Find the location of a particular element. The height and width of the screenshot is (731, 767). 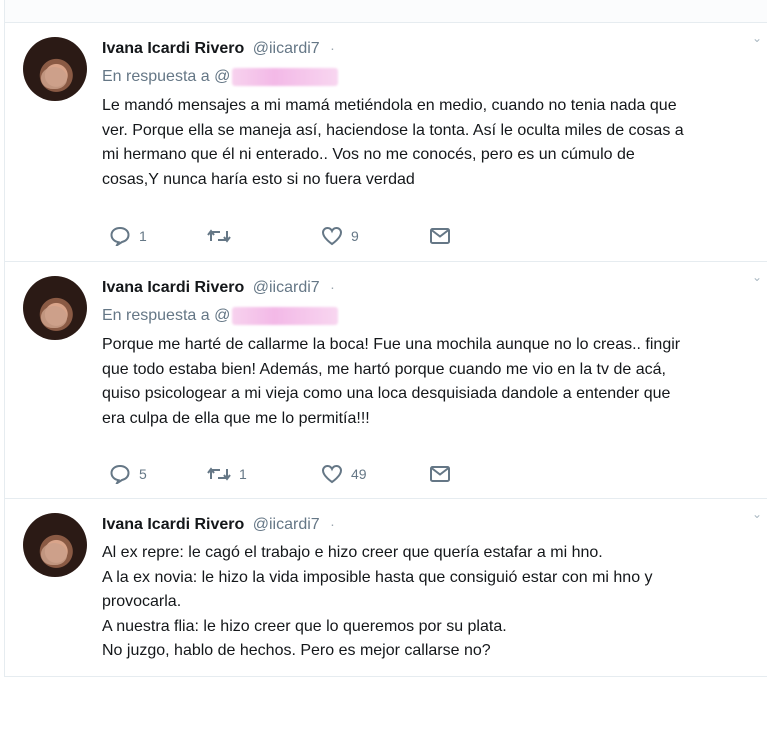

like-count: 49 is located at coordinates (359, 474).